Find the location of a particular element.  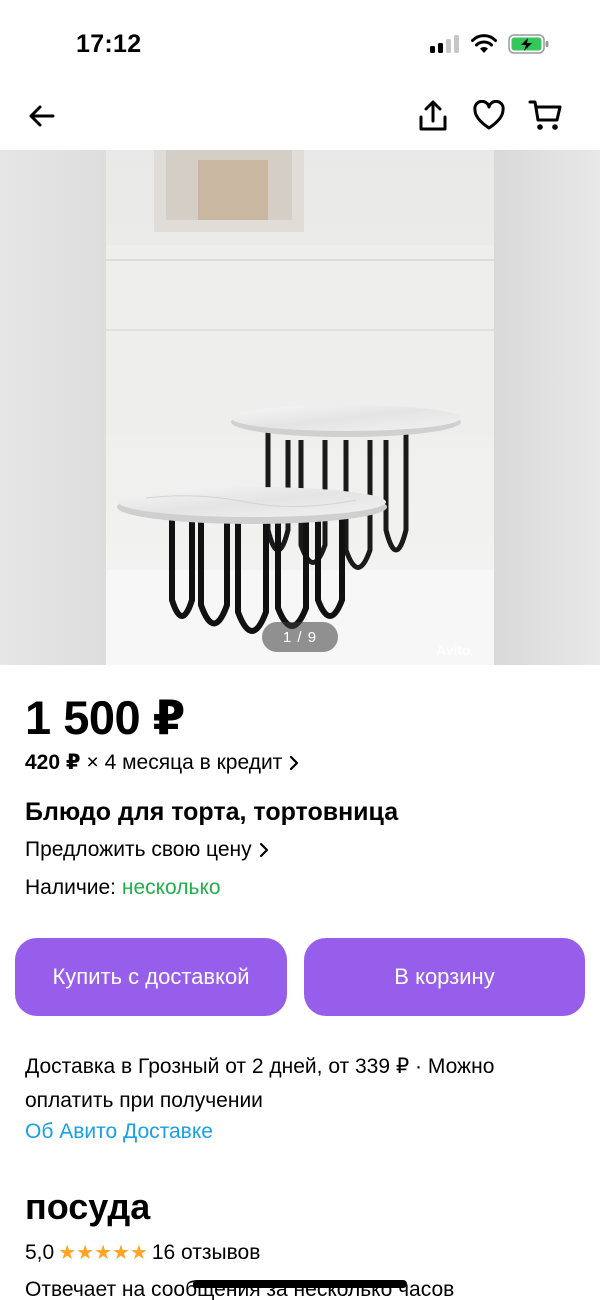

share-button is located at coordinates (433, 116).